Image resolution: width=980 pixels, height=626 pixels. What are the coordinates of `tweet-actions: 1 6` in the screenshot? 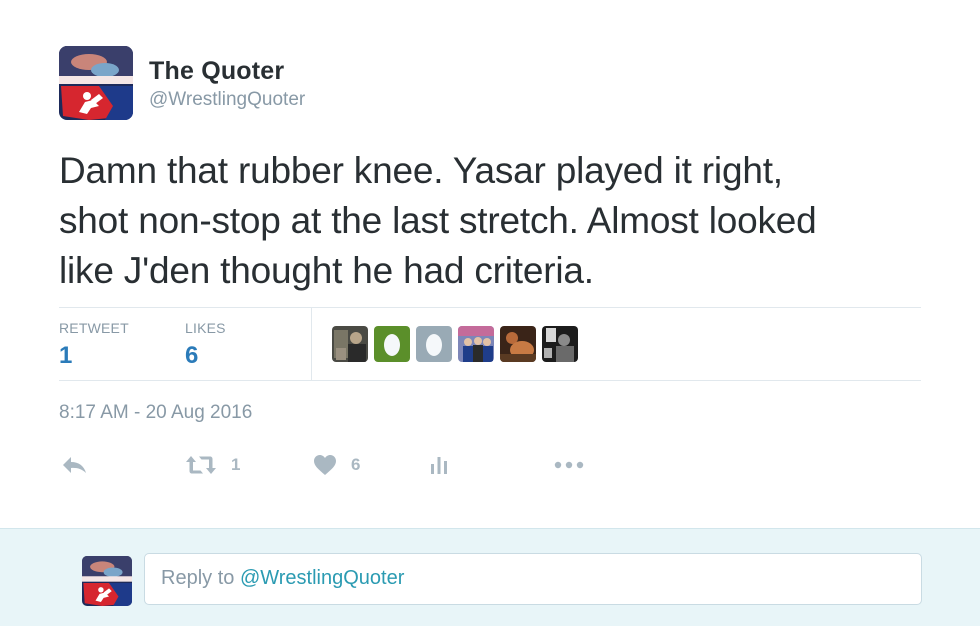 It's located at (359, 465).